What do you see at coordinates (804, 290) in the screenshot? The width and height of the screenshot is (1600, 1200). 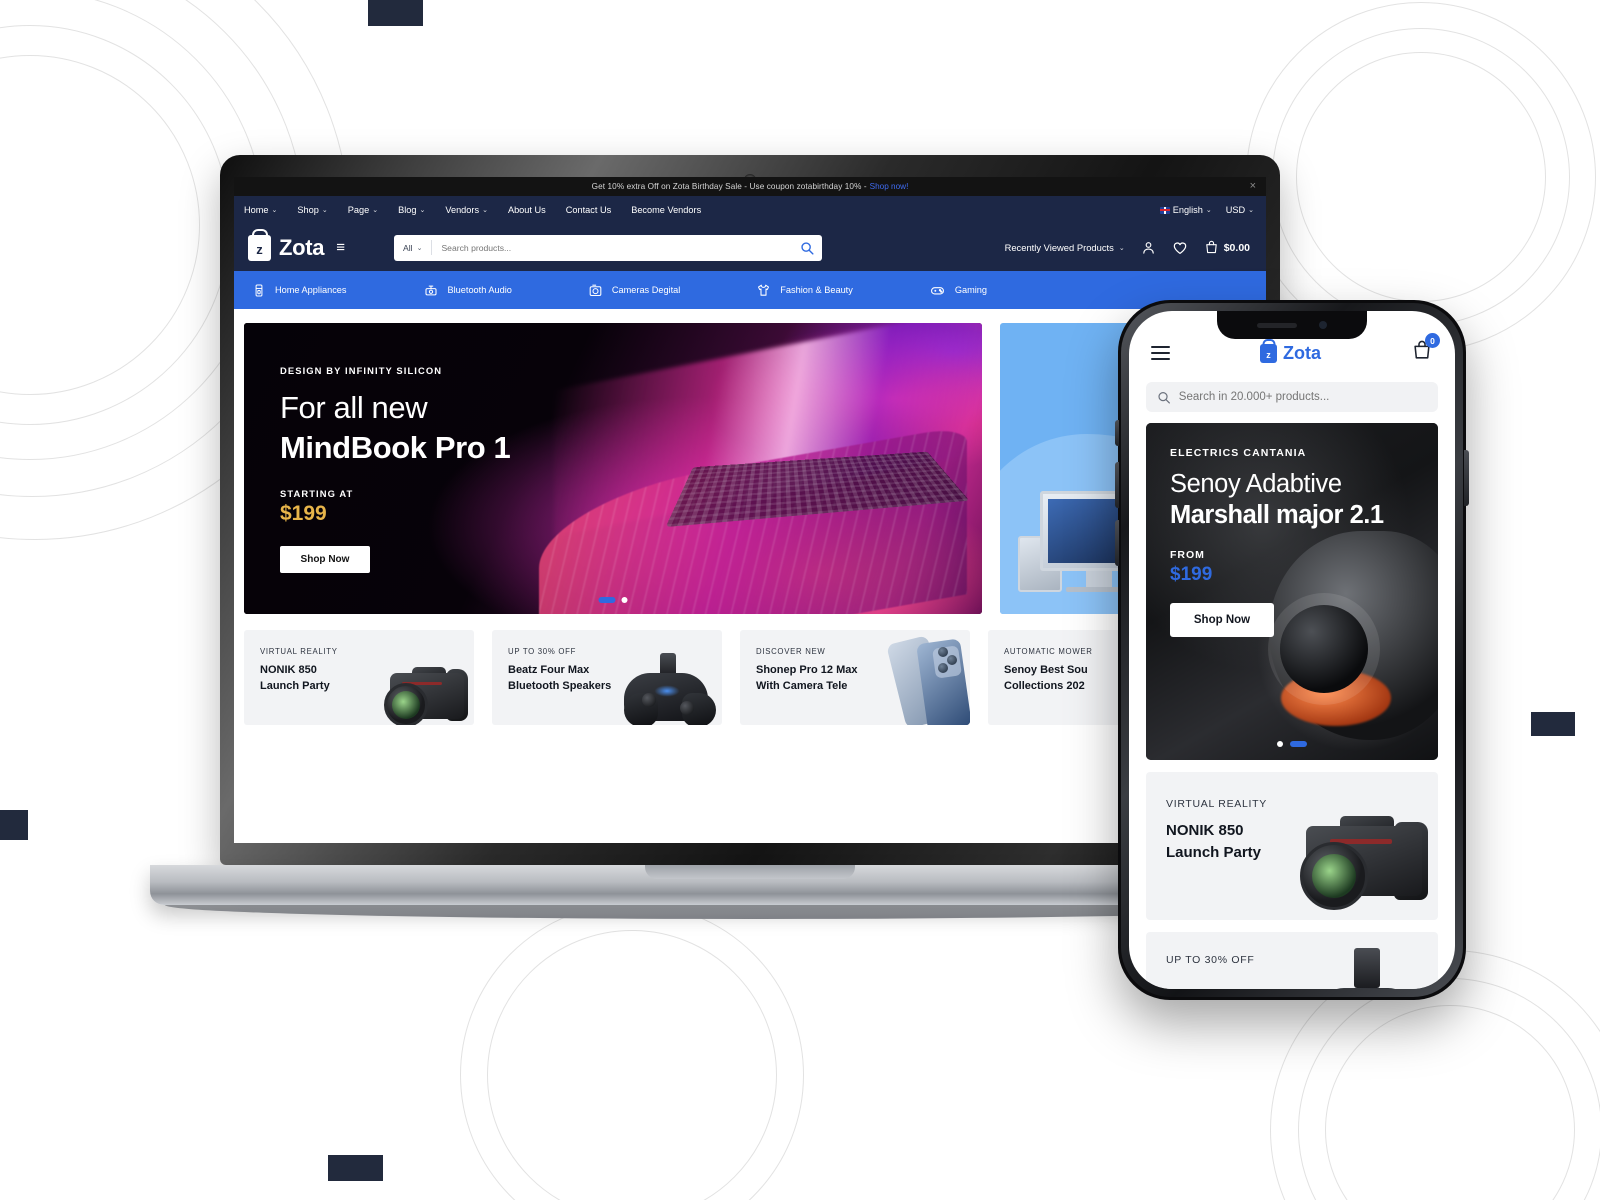 I see `category-fashion-beauty: Fashion & Beauty` at bounding box center [804, 290].